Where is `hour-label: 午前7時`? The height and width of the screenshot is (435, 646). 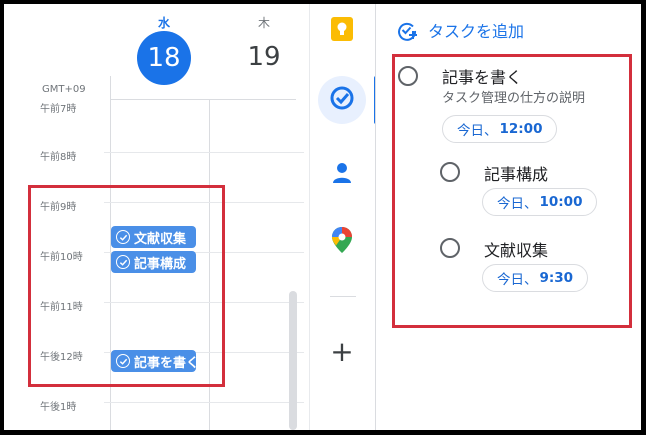 hour-label: 午前7時 is located at coordinates (58, 109).